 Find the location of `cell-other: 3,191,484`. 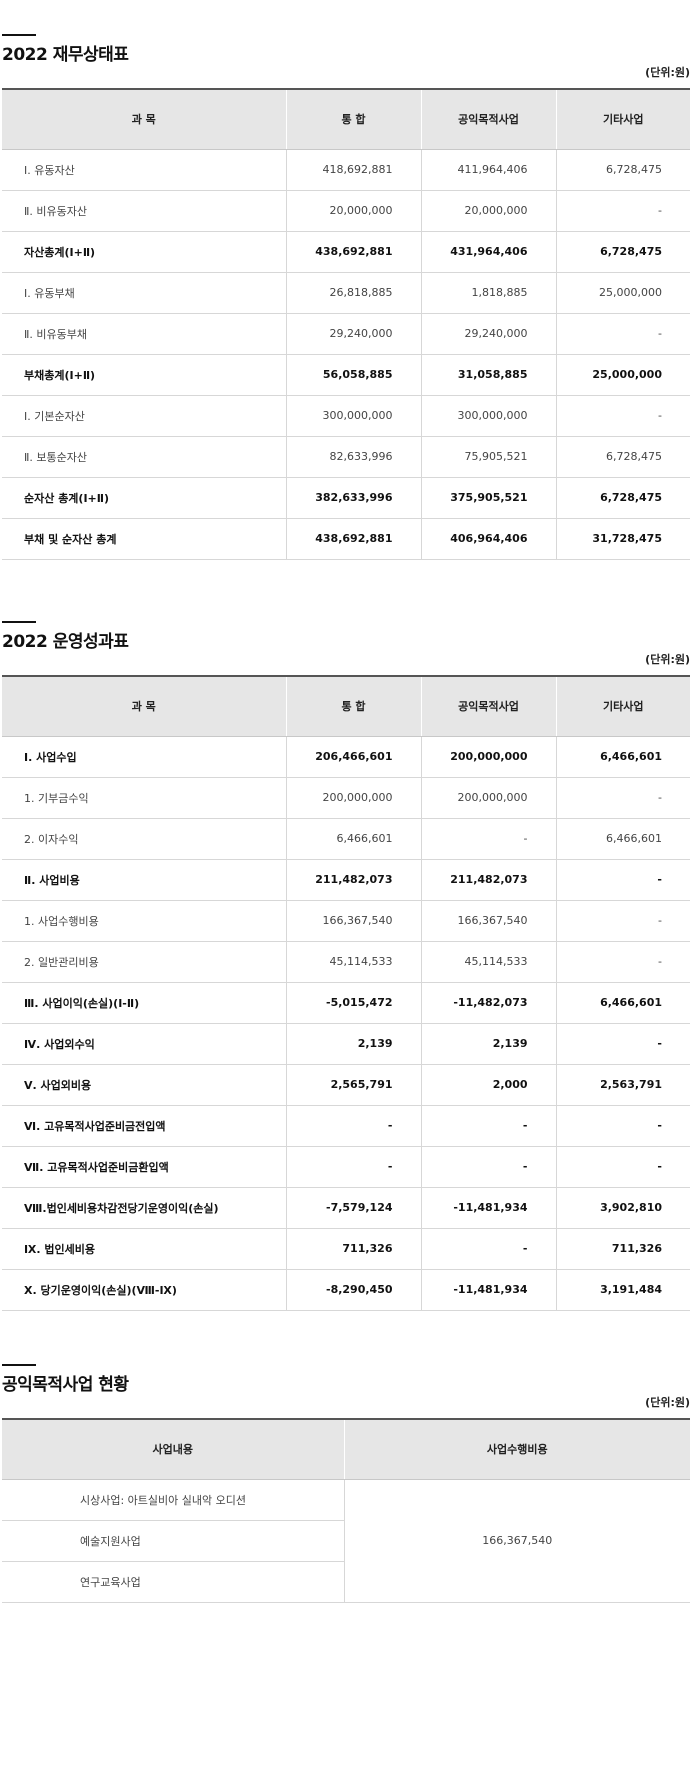

cell-other: 3,191,484 is located at coordinates (622, 1290).